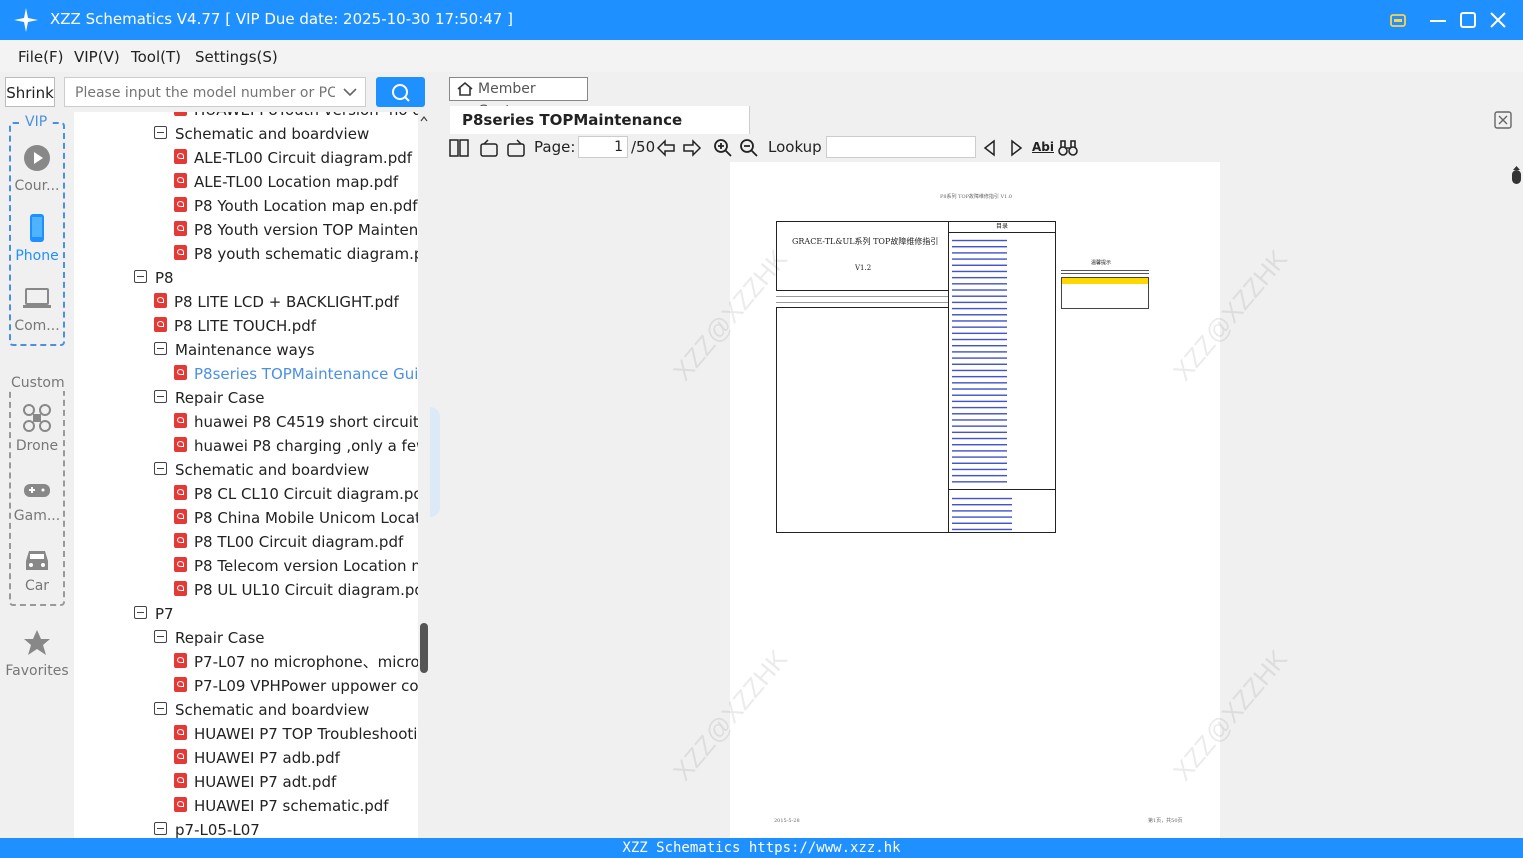 The image size is (1523, 858). I want to click on approval-table, so click(862, 299).